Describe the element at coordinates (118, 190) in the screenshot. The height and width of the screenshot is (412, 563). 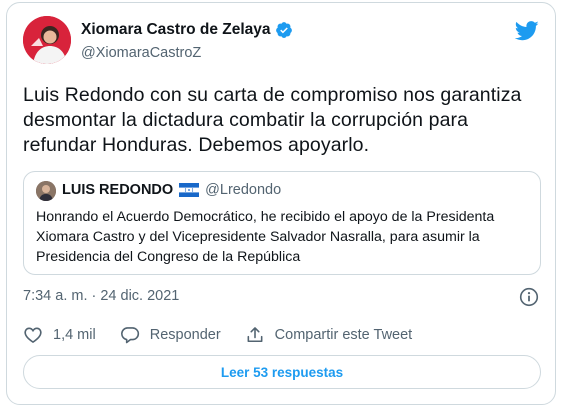
I see `quoted-author-name: LUIS REDONDO` at that location.